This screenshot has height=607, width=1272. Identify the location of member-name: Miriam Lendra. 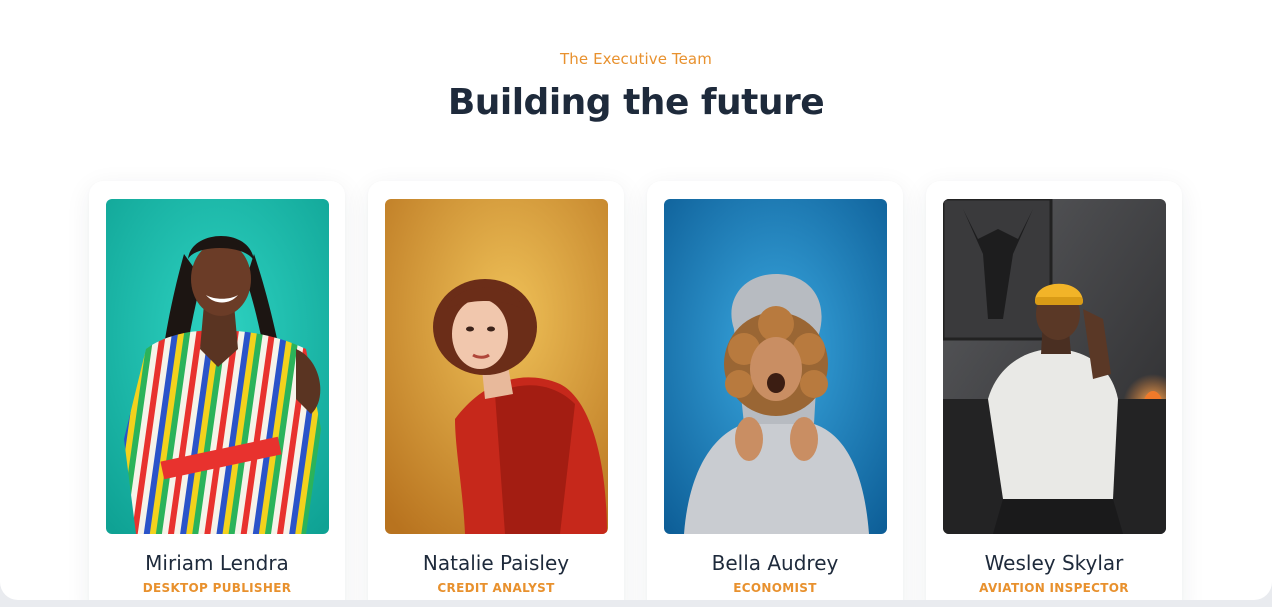
(217, 563).